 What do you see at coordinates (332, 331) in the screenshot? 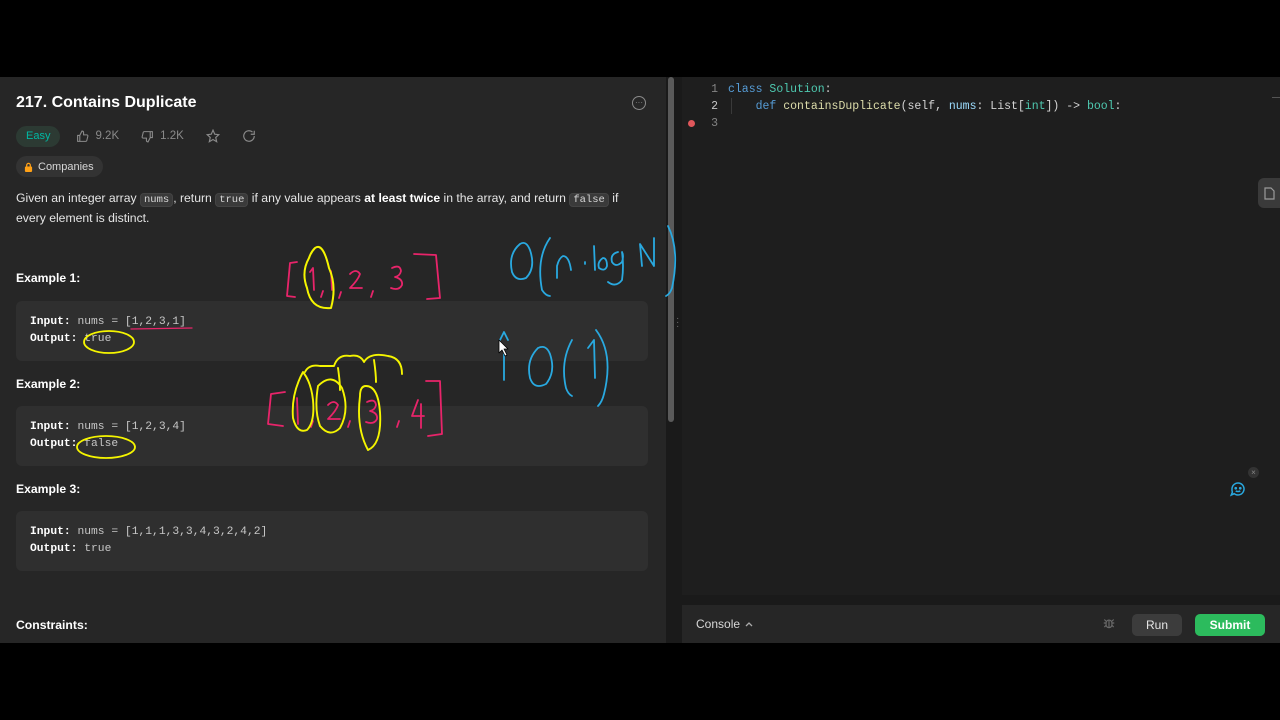
I see `example-1-box: Input: nums = [1,2,3,1] Output: true` at bounding box center [332, 331].